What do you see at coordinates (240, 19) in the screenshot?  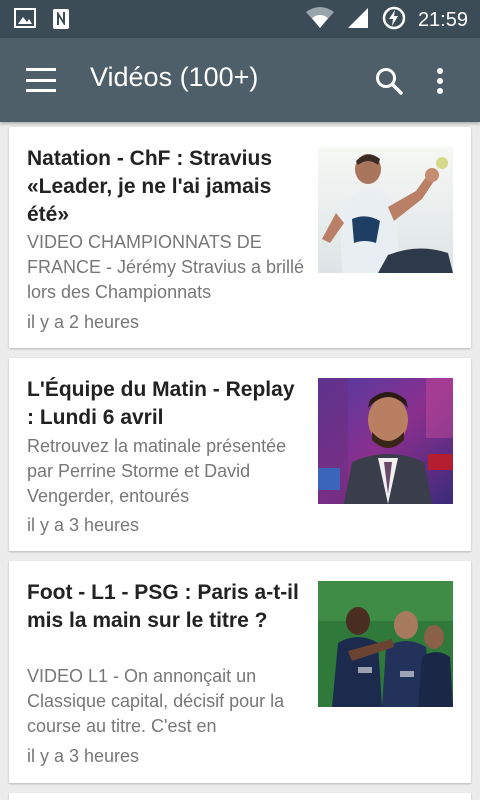 I see `status-bar: 21:59` at bounding box center [240, 19].